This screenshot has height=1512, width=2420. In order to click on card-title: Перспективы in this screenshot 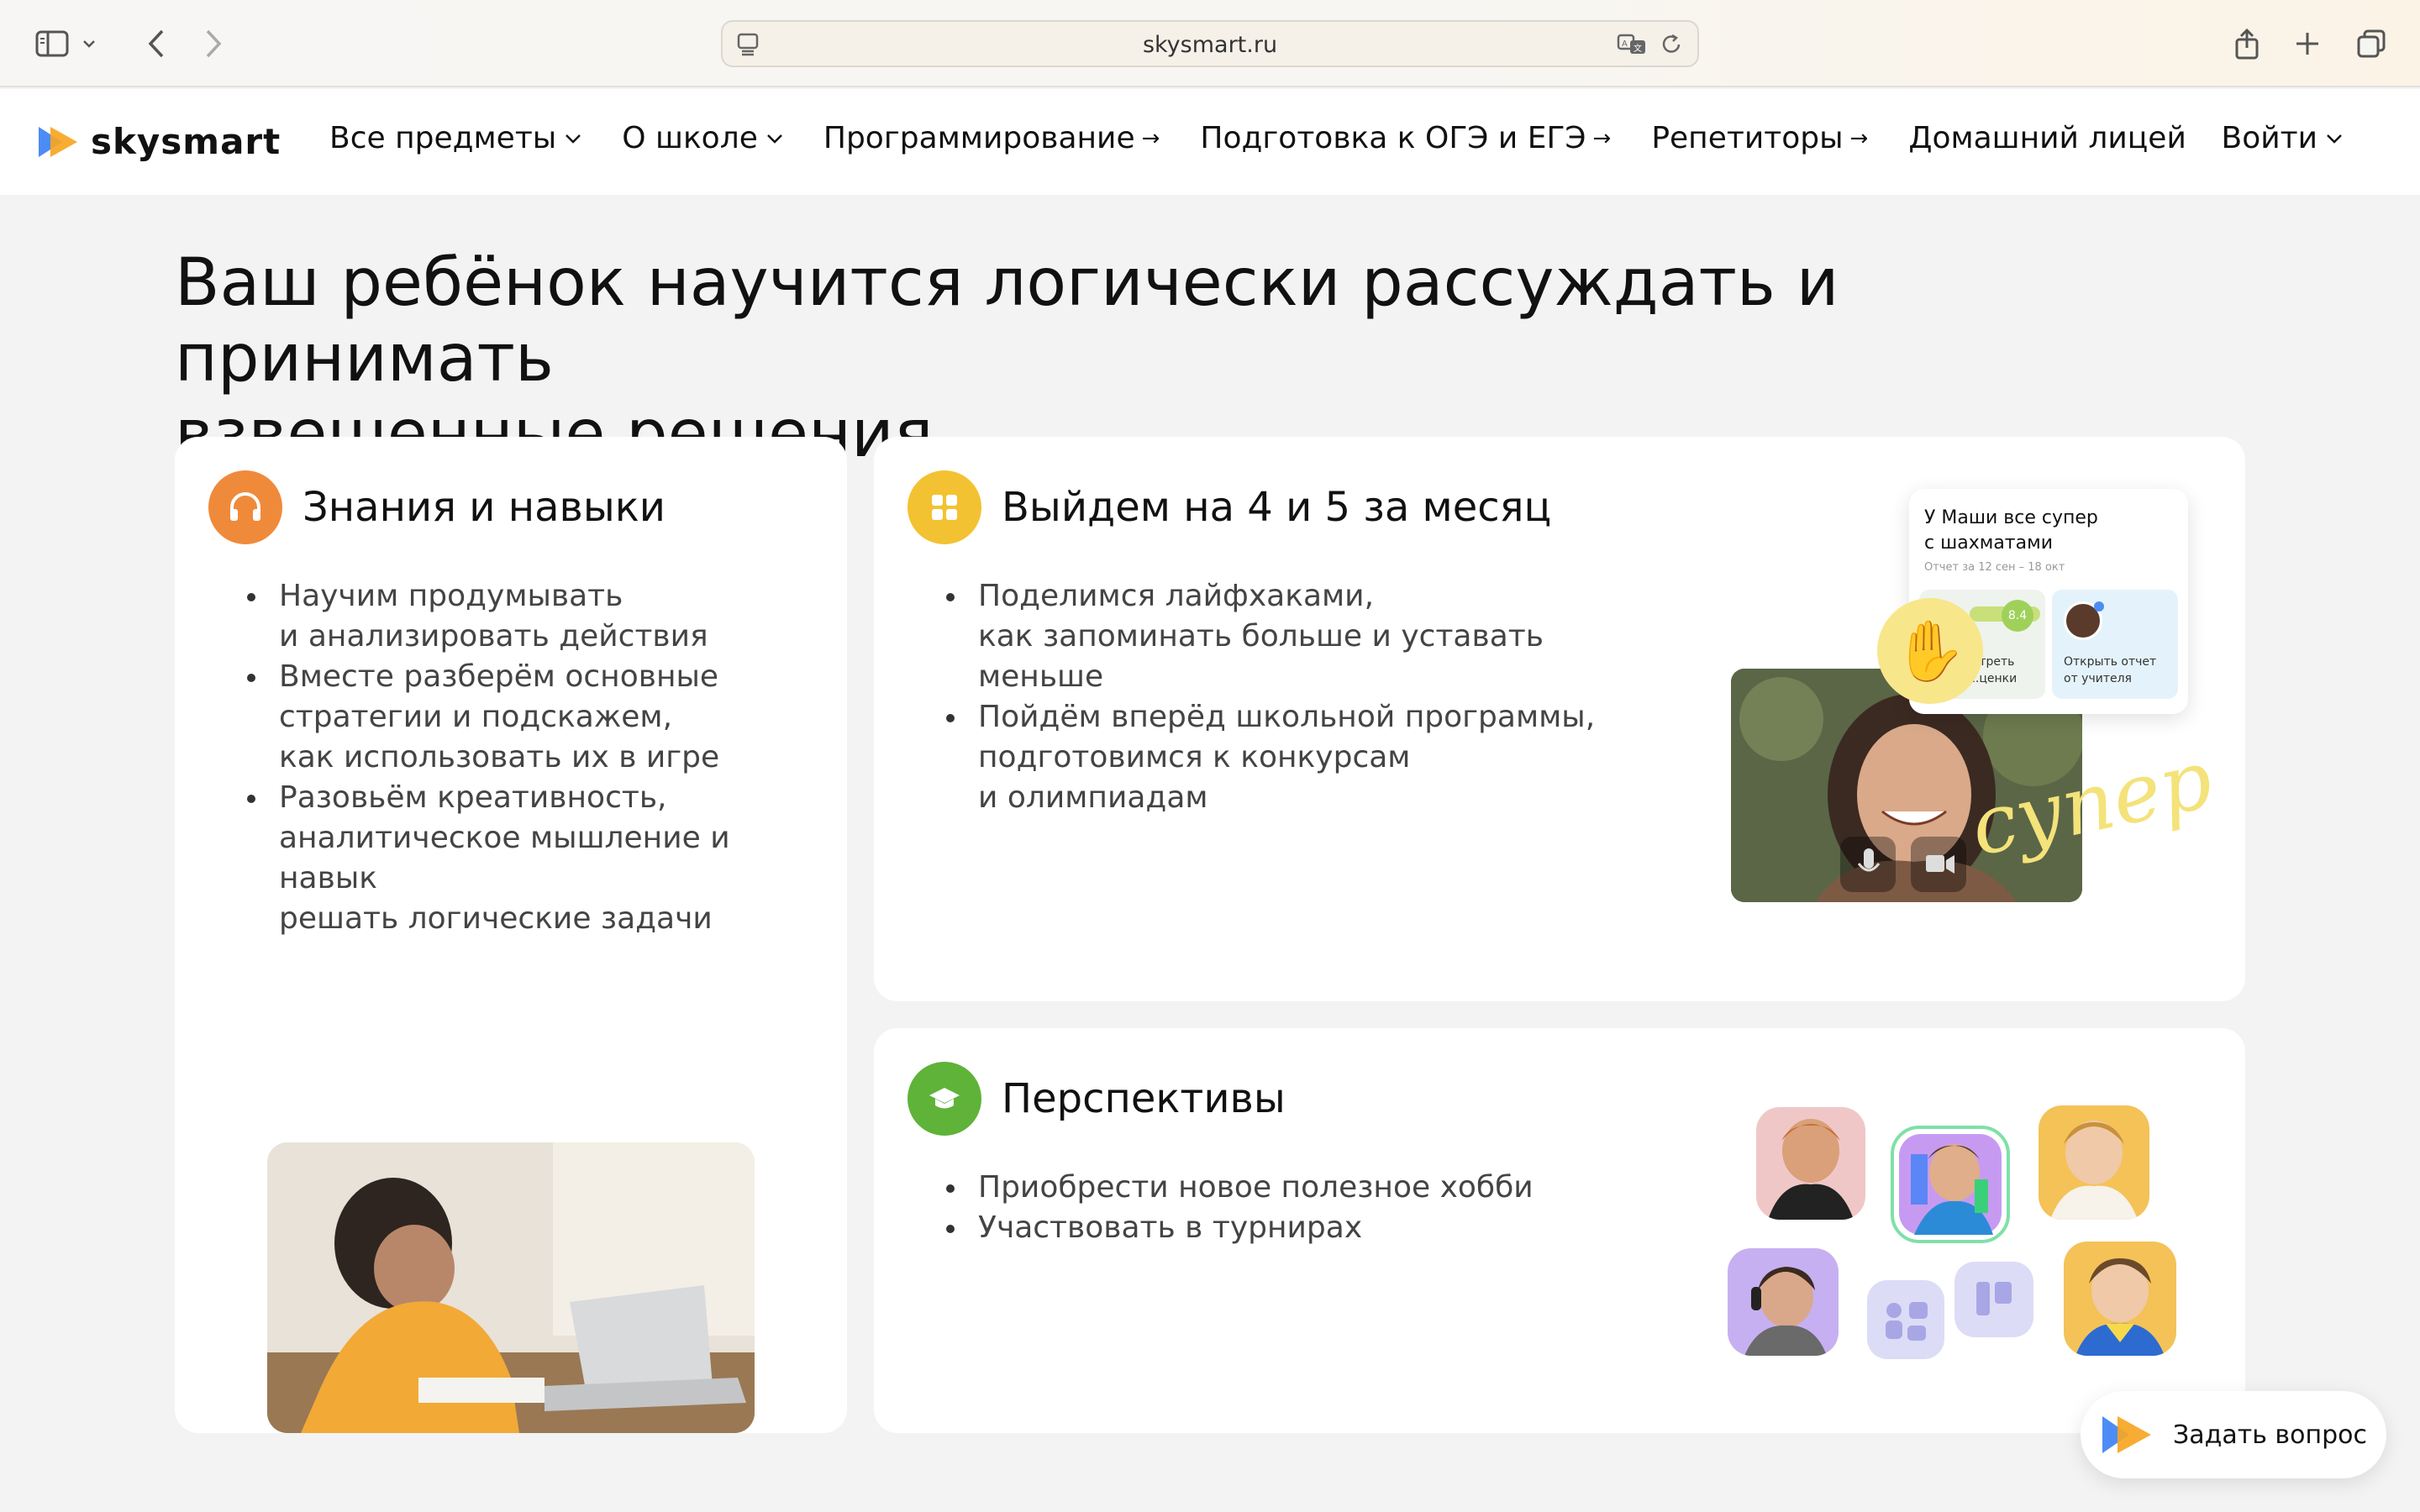, I will do `click(1144, 1098)`.